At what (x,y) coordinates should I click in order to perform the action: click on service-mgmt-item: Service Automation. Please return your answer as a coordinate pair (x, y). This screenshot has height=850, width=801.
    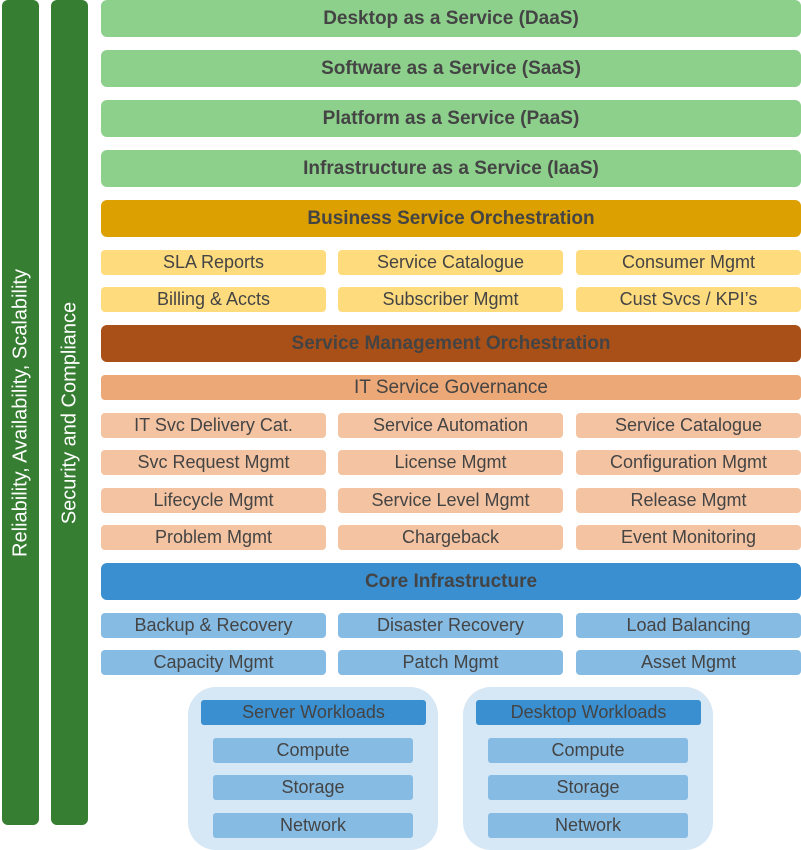
    Looking at the image, I should click on (450, 425).